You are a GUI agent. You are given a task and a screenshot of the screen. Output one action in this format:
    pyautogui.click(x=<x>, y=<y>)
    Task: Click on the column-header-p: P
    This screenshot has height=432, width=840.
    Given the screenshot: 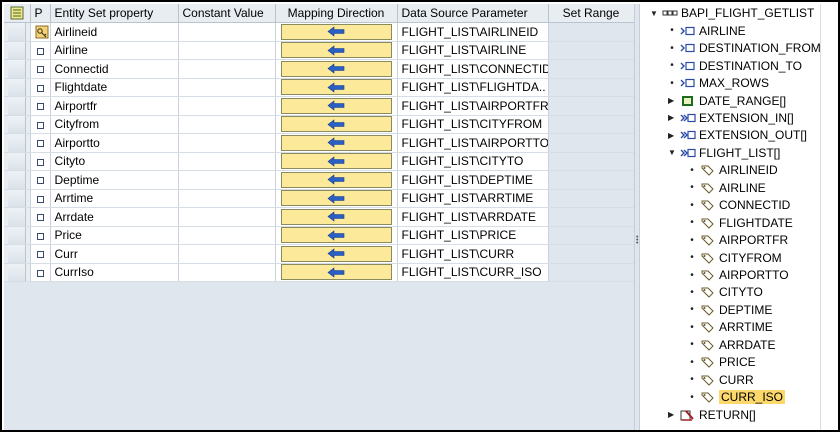 What is the action you would take?
    pyautogui.click(x=40, y=13)
    